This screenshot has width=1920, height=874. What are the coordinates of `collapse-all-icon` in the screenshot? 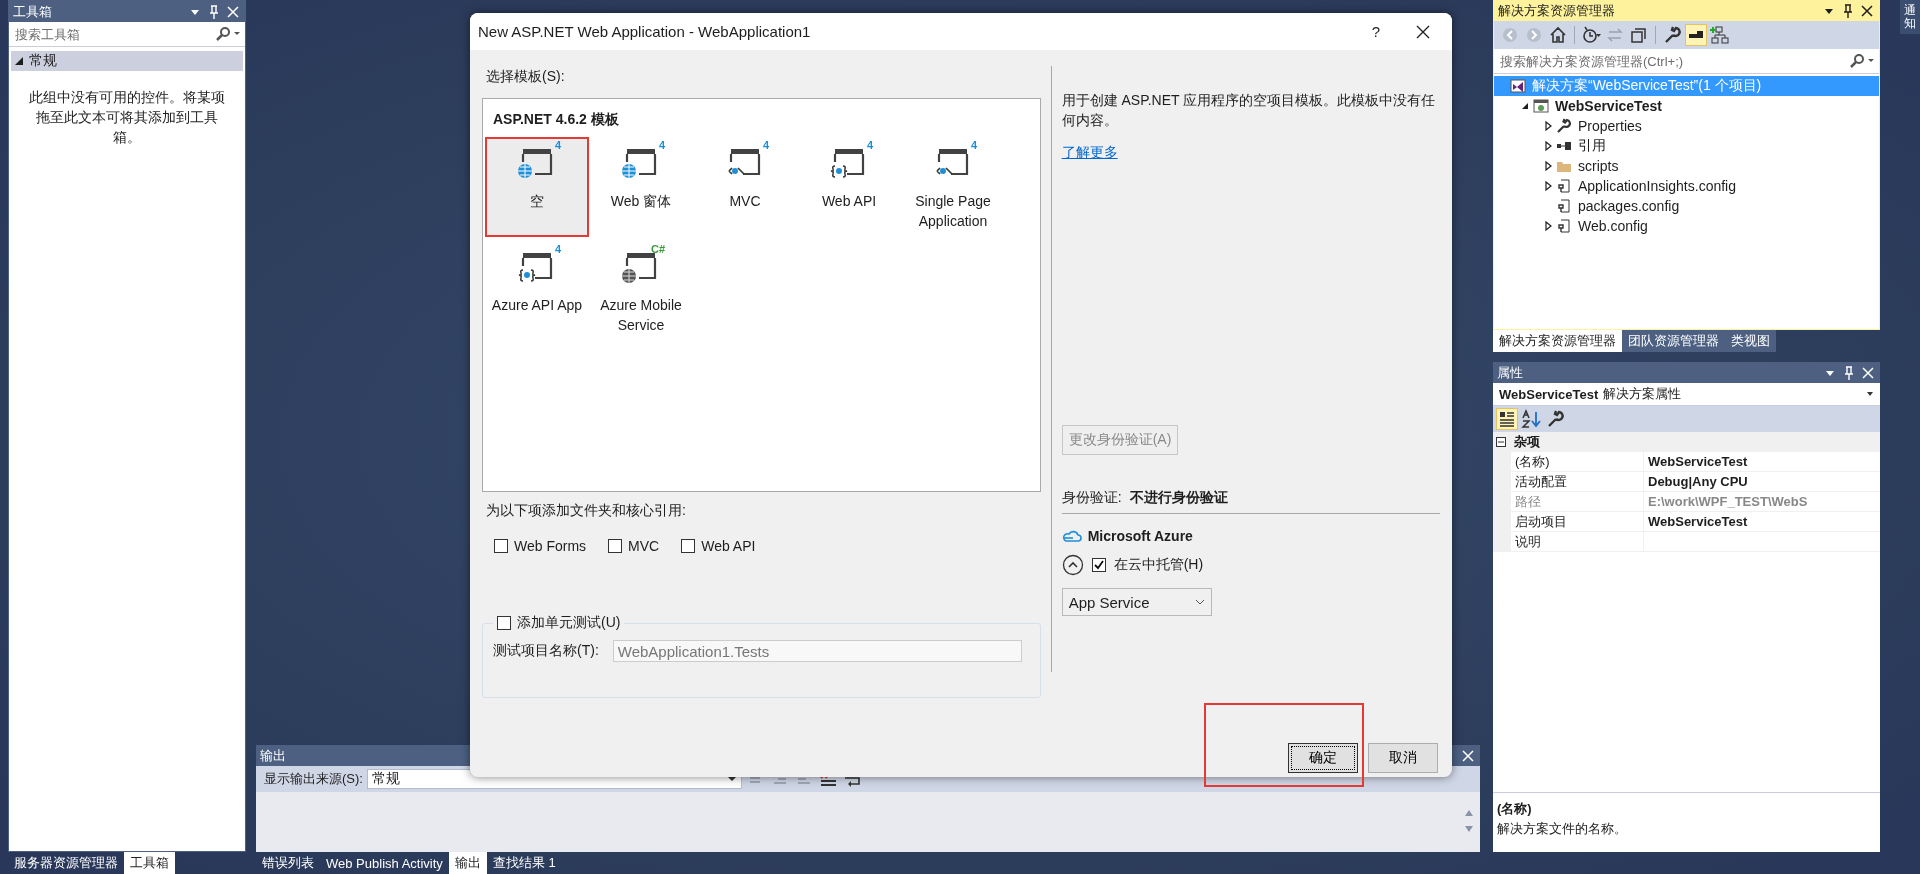 It's located at (1639, 35).